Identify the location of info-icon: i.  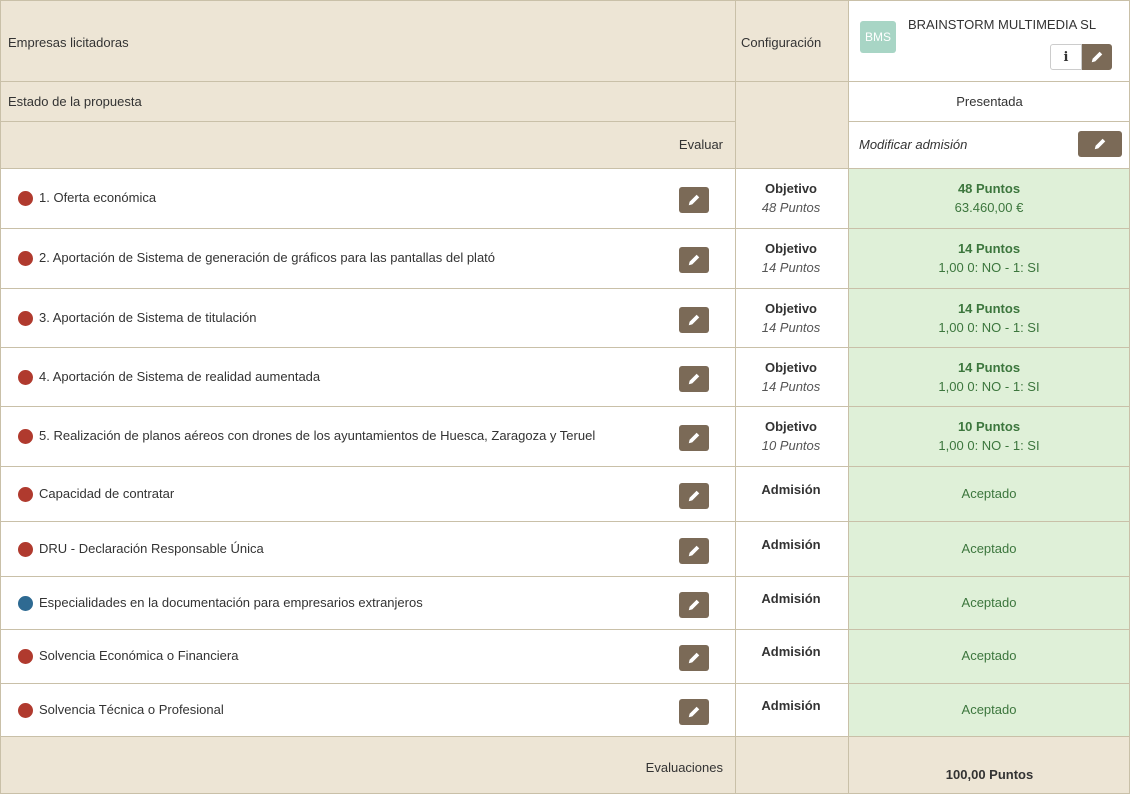
(1066, 57).